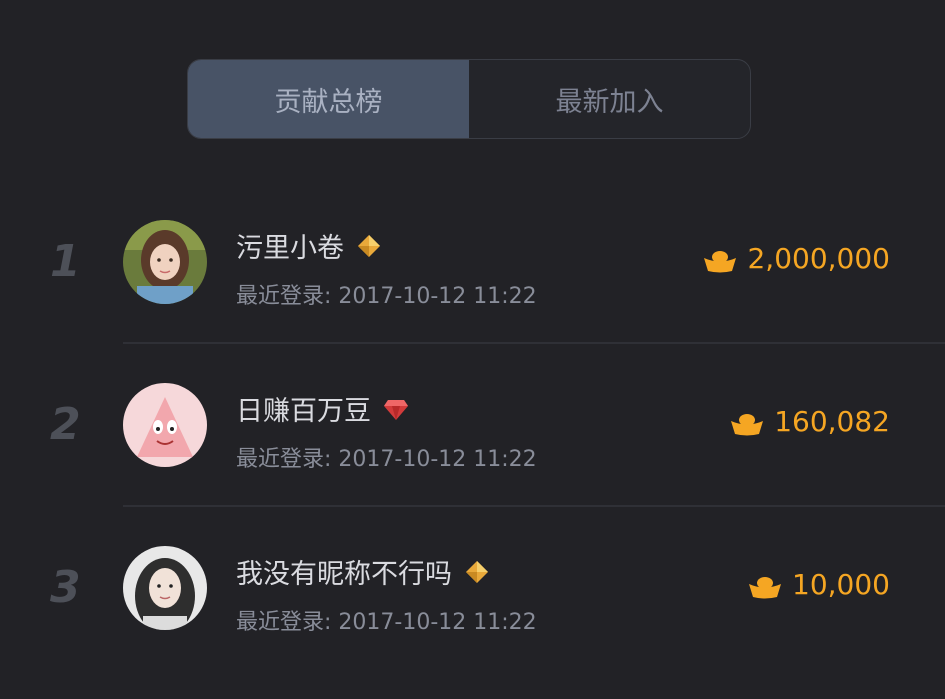 This screenshot has width=945, height=699. Describe the element at coordinates (303, 411) in the screenshot. I see `user-name: 日赚百万豆` at that location.